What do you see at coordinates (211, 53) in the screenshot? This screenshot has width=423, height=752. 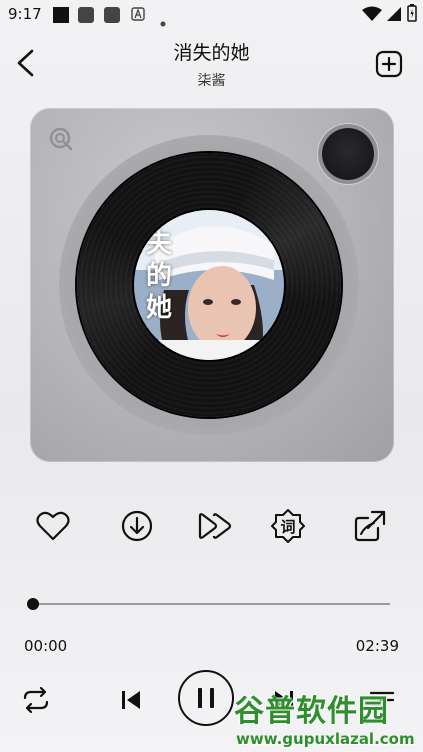 I see `song-title: 消失的她` at bounding box center [211, 53].